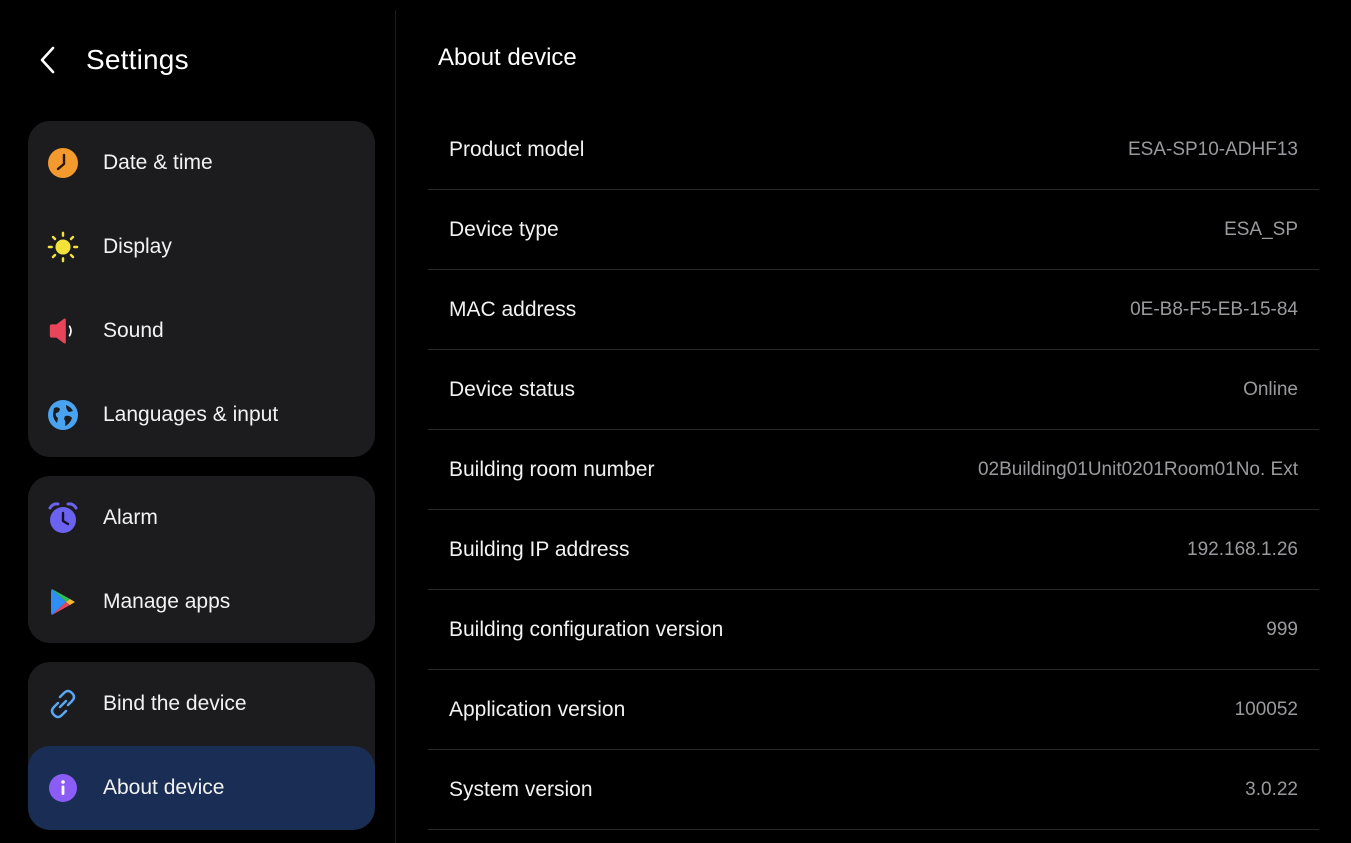 Image resolution: width=1351 pixels, height=843 pixels. I want to click on speaker-icon, so click(63, 331).